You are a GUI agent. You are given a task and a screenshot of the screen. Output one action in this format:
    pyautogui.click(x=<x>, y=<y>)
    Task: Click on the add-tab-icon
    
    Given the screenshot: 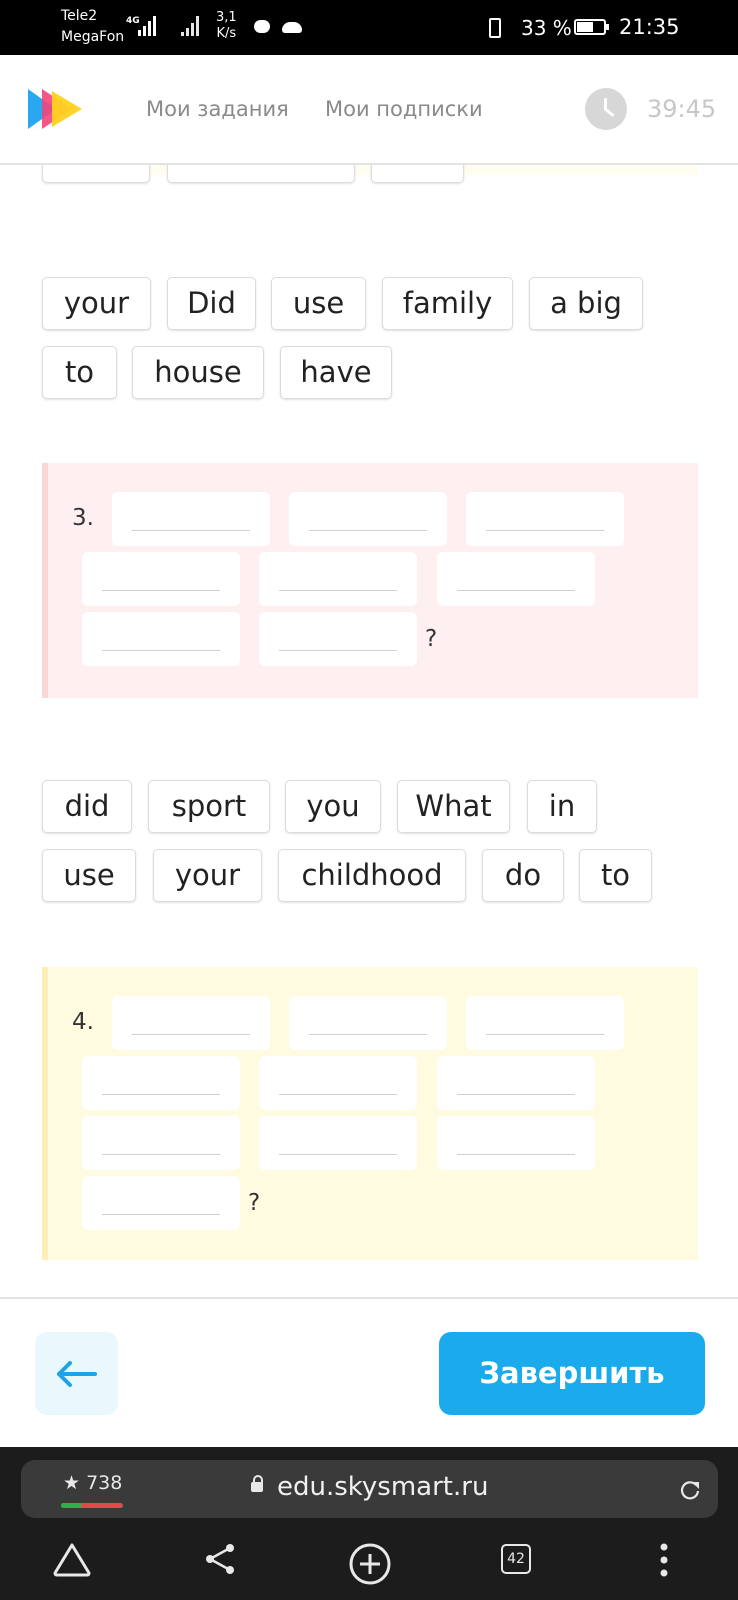 What is the action you would take?
    pyautogui.click(x=370, y=1564)
    